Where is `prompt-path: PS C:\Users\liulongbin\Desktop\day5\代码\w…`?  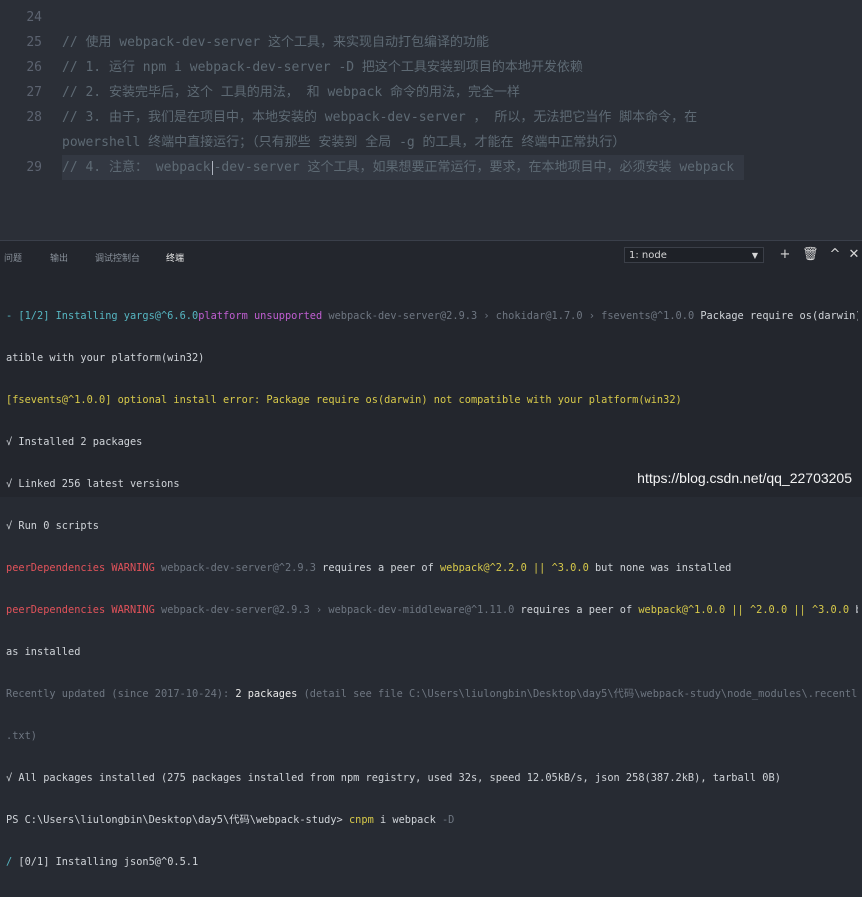 prompt-path: PS C:\Users\liulongbin\Desktop\day5\代码\w… is located at coordinates (177, 820).